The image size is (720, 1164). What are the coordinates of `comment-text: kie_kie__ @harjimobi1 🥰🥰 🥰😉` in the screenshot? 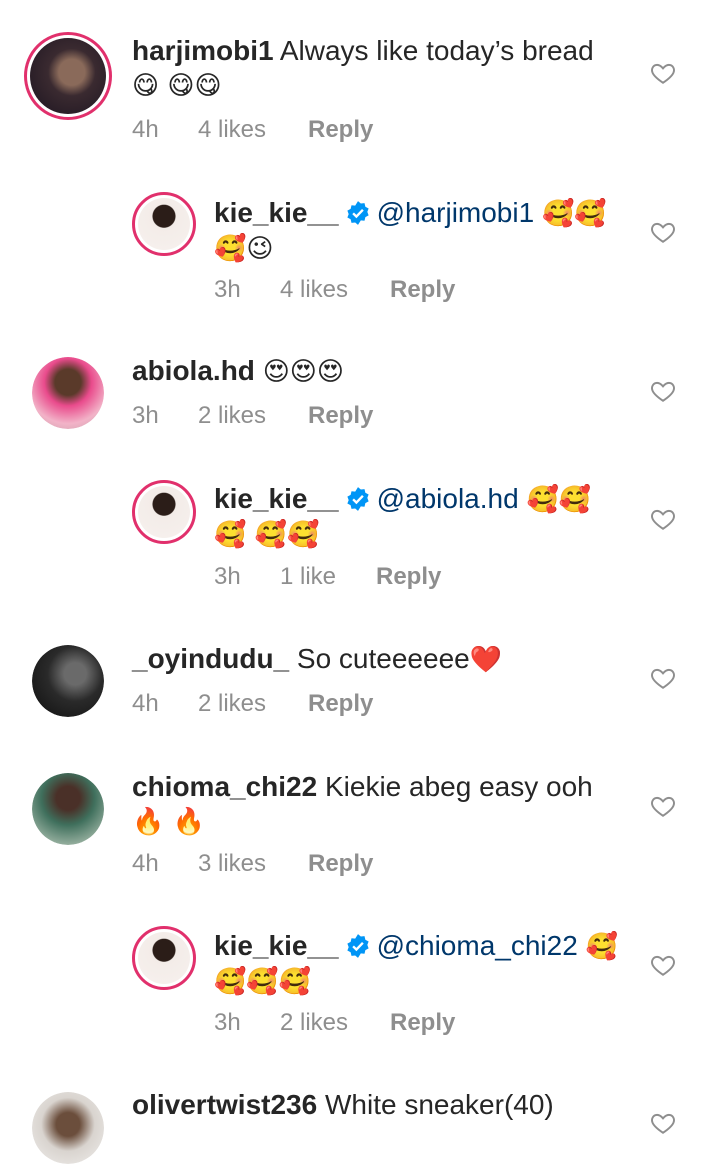 It's located at (417, 231).